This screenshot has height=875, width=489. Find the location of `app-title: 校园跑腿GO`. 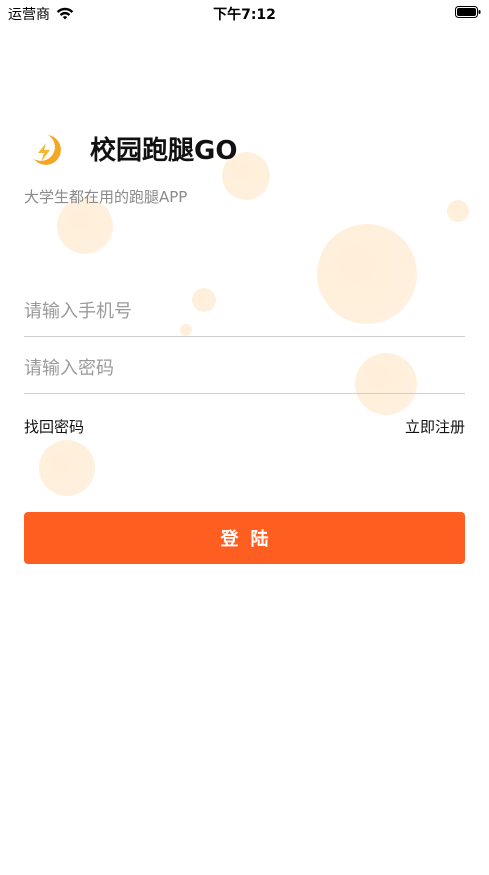

app-title: 校园跑腿GO is located at coordinates (164, 151).